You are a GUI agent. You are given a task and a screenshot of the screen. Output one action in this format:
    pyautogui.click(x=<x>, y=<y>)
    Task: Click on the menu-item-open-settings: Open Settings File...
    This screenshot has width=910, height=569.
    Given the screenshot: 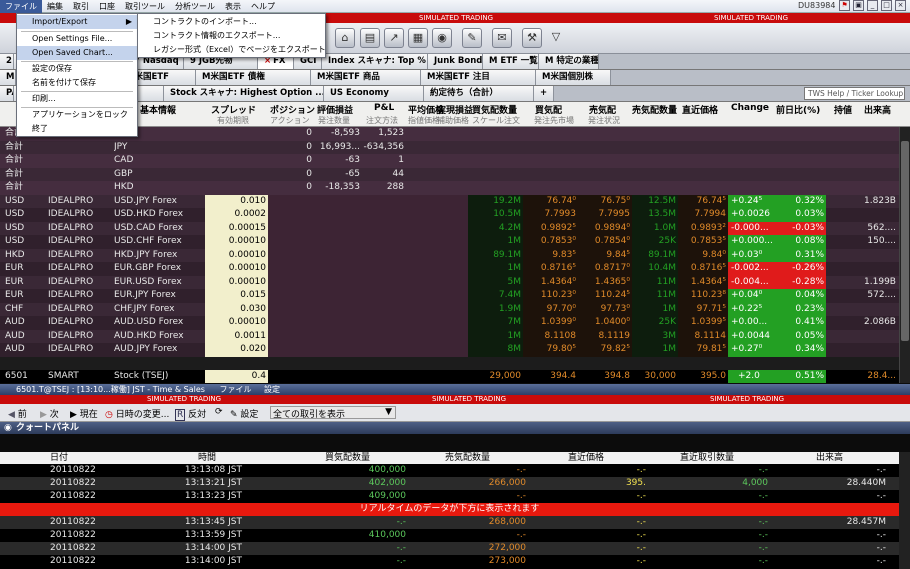 What is the action you would take?
    pyautogui.click(x=64, y=39)
    